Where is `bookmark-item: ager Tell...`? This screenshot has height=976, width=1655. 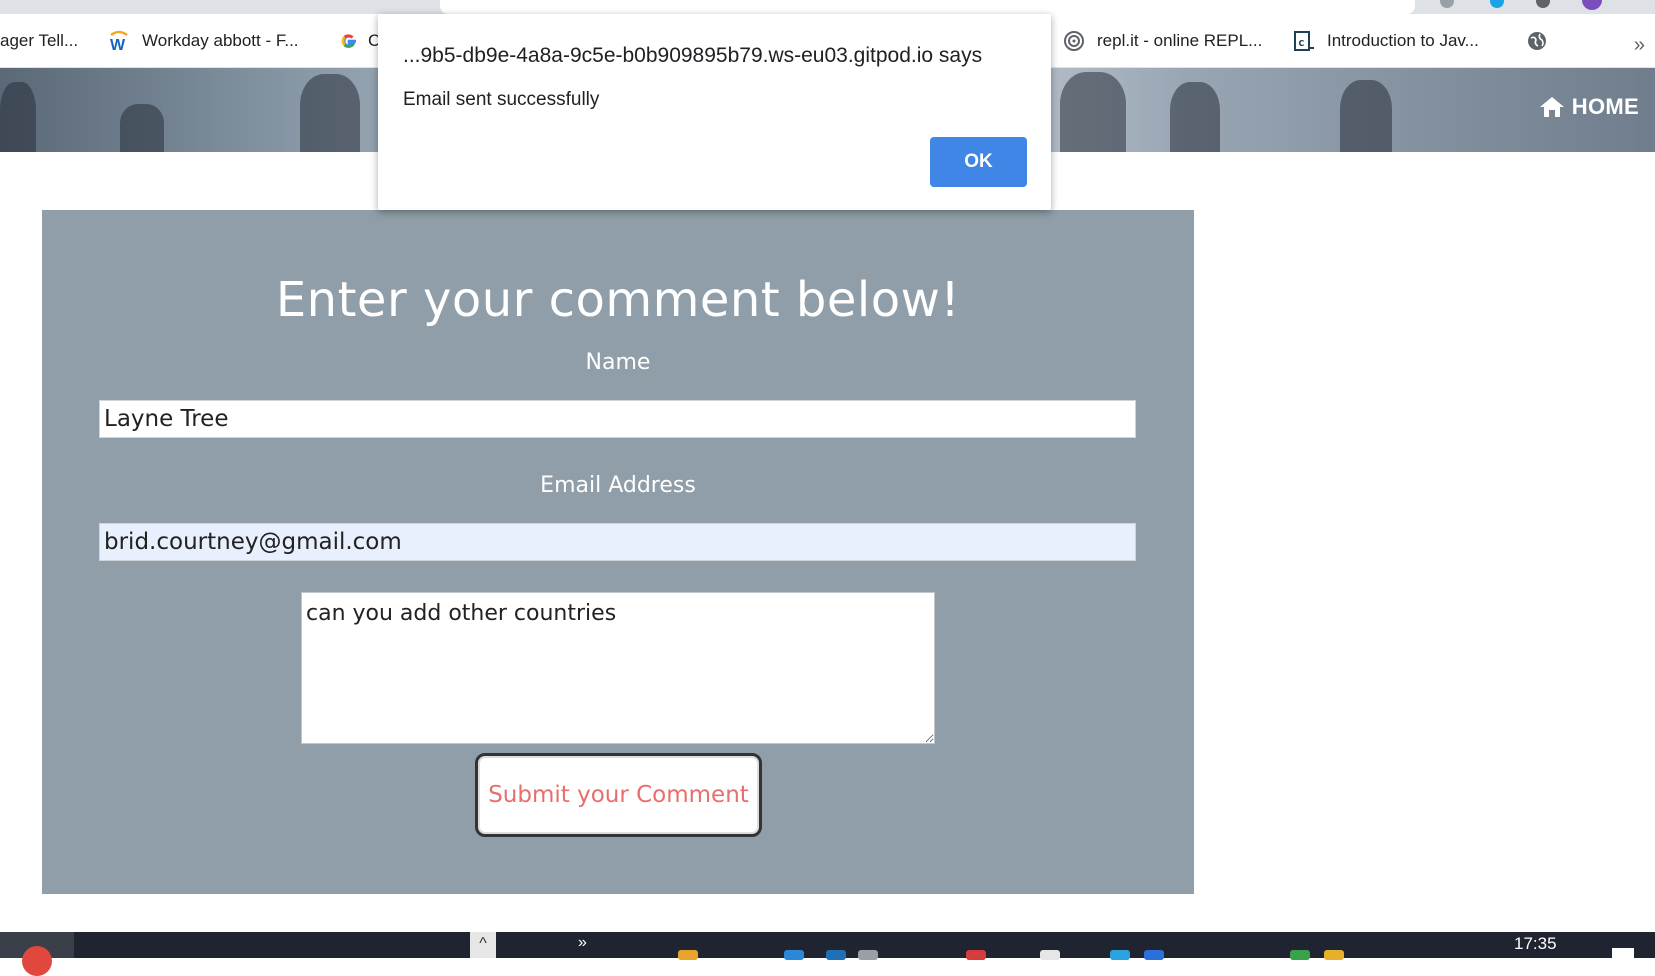 bookmark-item: ager Tell... is located at coordinates (39, 41).